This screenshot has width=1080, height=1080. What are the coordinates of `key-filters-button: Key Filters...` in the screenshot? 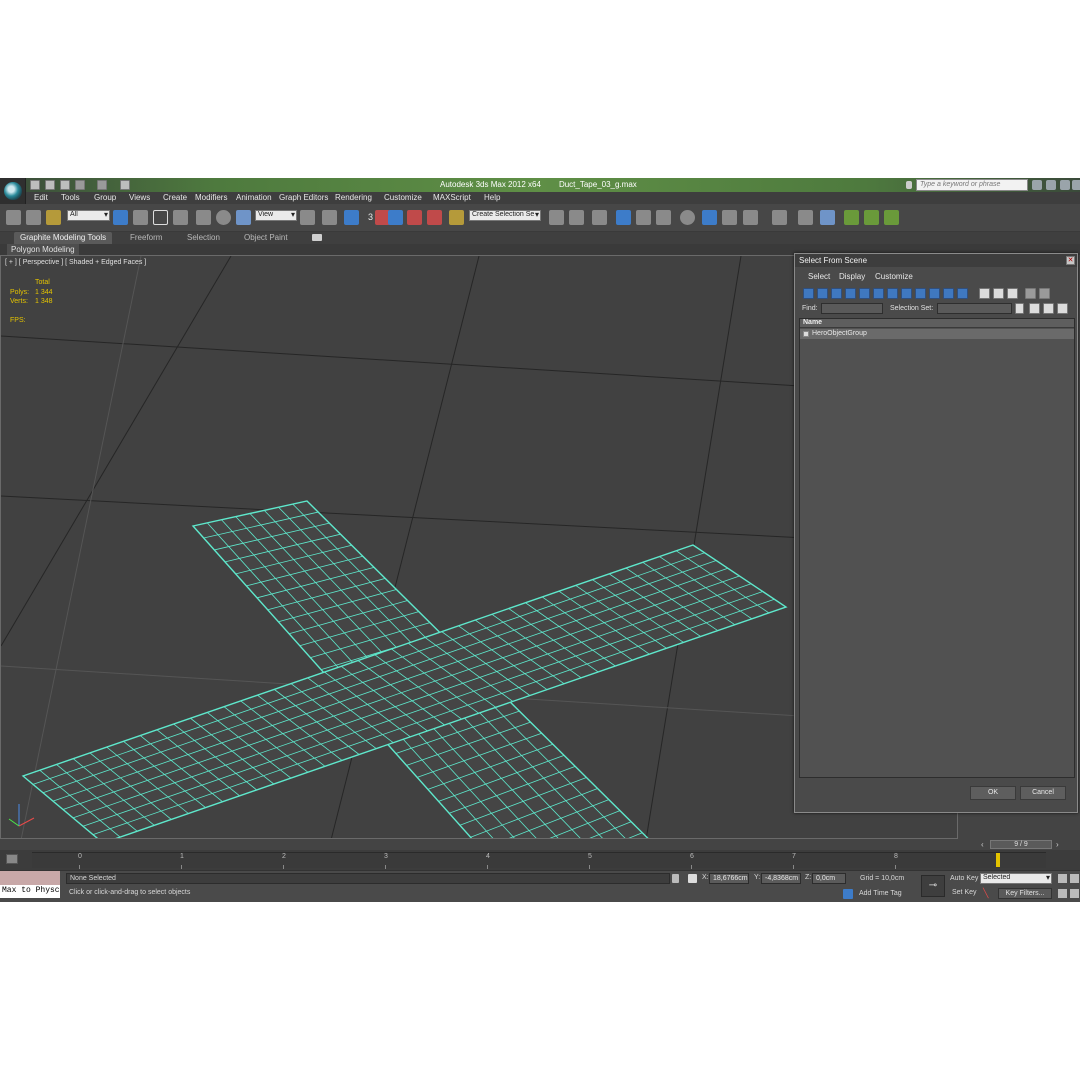 It's located at (1025, 893).